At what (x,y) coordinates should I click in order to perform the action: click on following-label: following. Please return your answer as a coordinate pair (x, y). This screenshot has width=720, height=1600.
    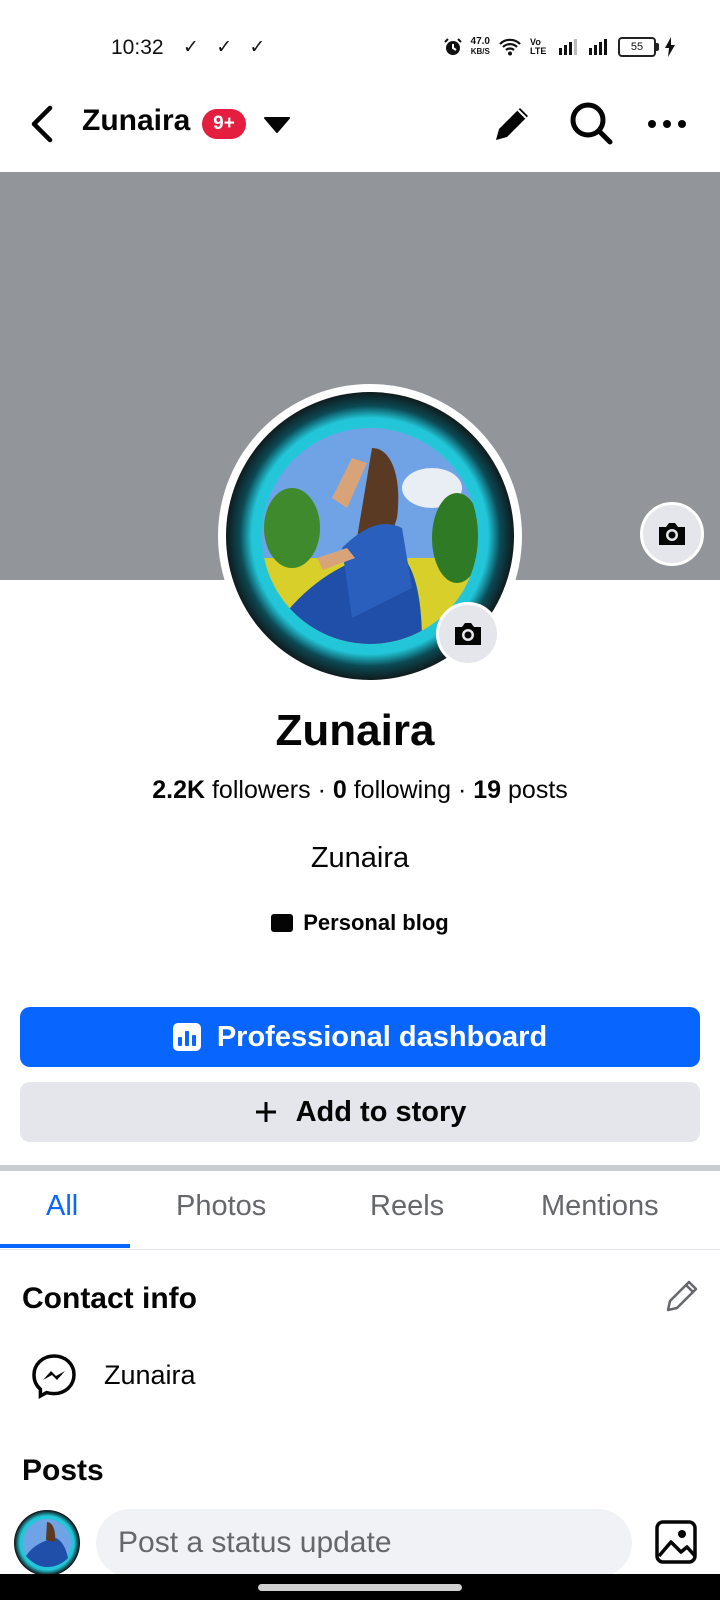
    Looking at the image, I should click on (402, 790).